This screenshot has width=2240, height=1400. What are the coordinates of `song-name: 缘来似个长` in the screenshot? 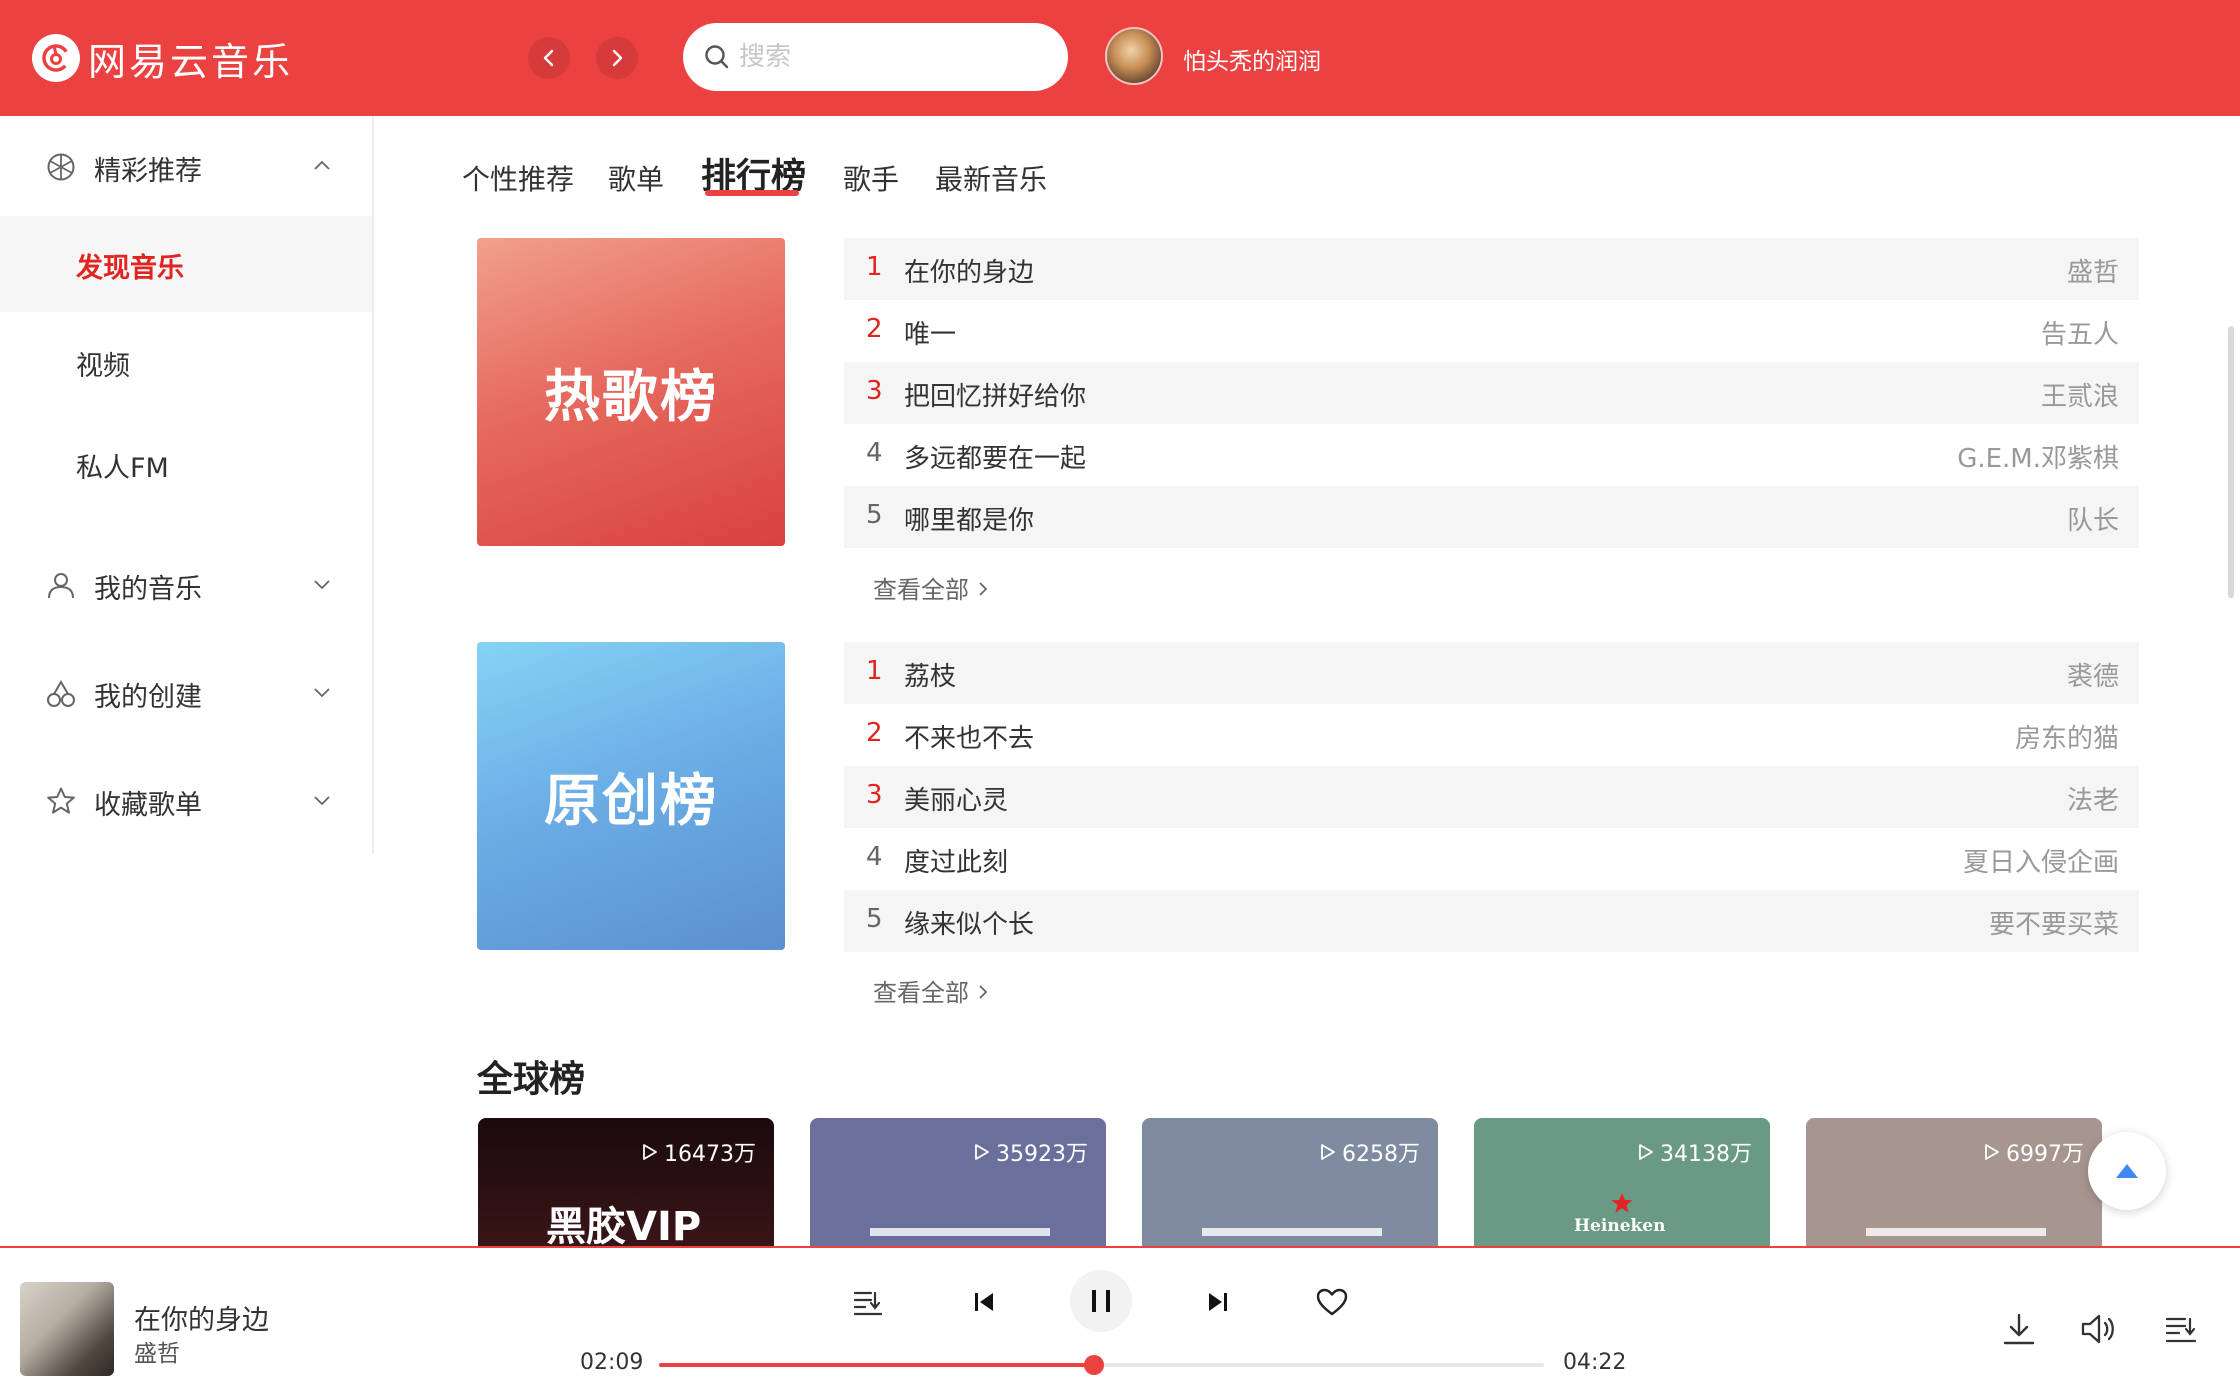 It's located at (969, 925).